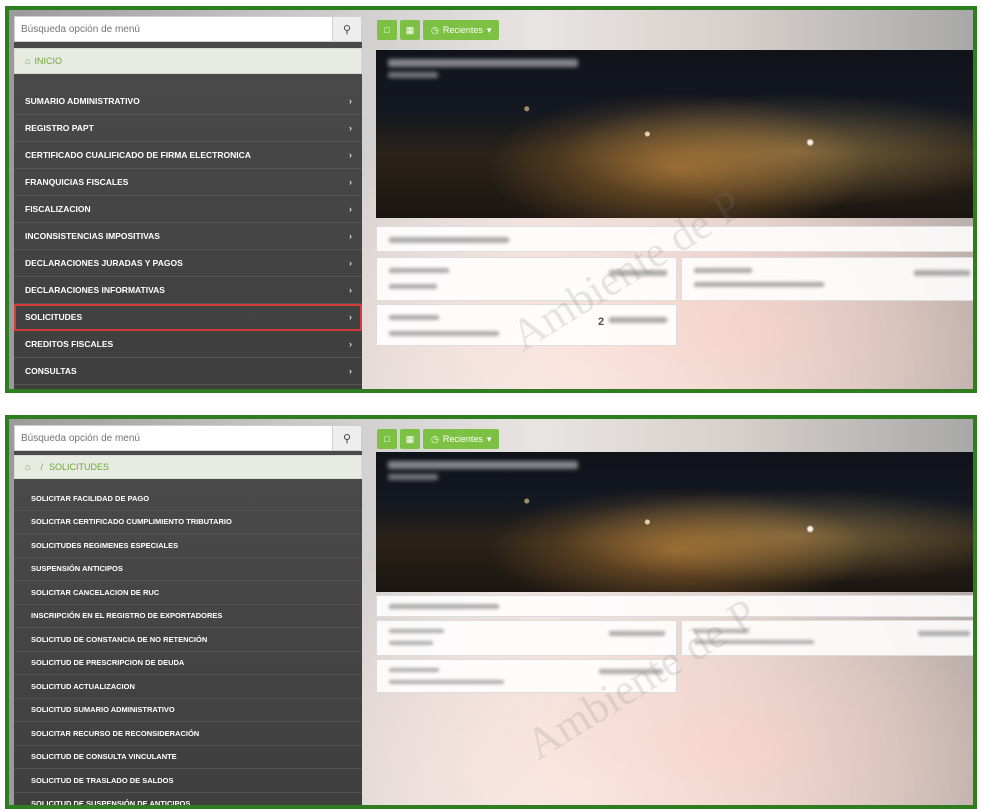 The width and height of the screenshot is (982, 809). I want to click on sidebar-item: REGISTRO PAPT ›, so click(188, 128).